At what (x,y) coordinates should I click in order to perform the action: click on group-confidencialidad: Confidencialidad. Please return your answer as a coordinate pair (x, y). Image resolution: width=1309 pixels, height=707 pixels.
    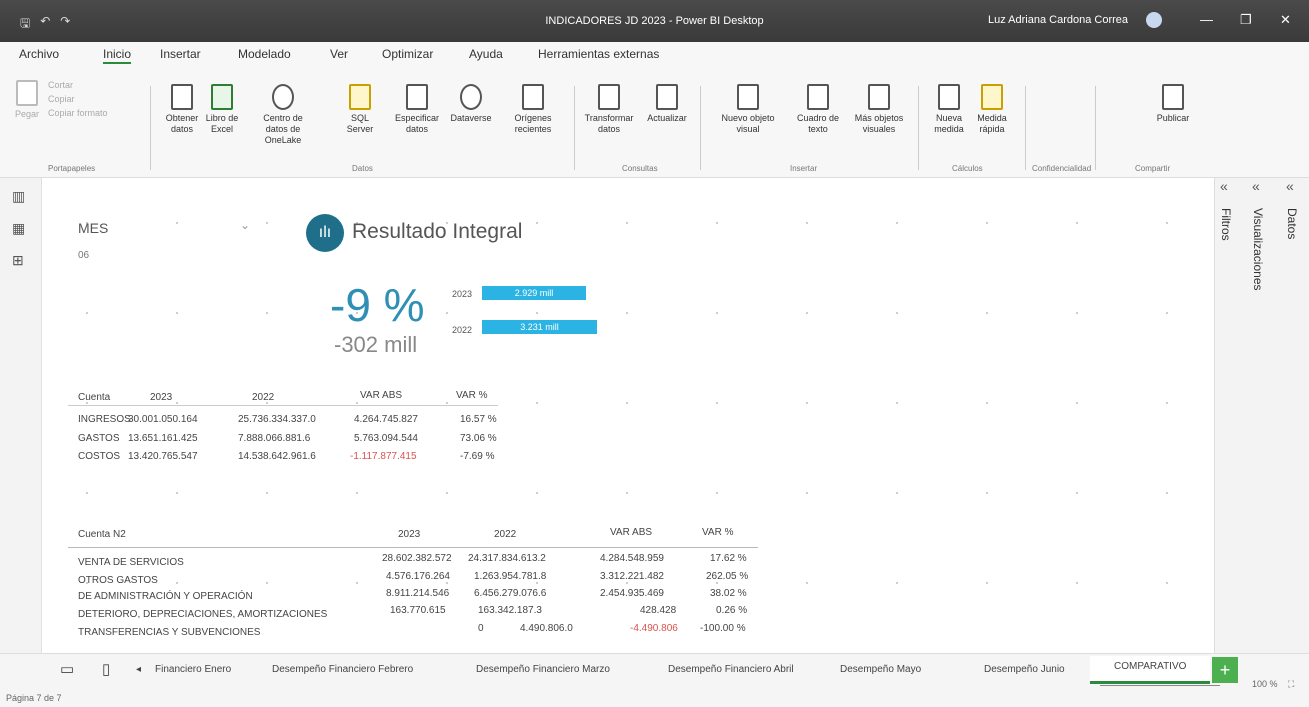
    Looking at the image, I should click on (1062, 168).